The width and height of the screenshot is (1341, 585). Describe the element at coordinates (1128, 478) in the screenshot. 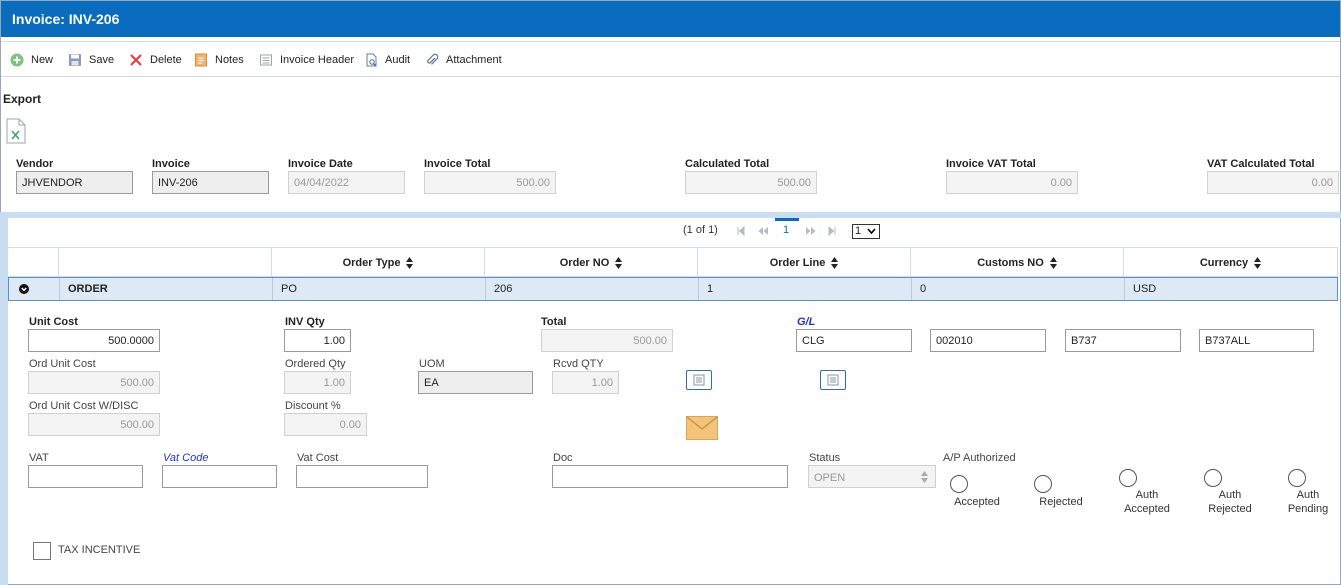

I see `ap-auth-accepted-radio` at that location.